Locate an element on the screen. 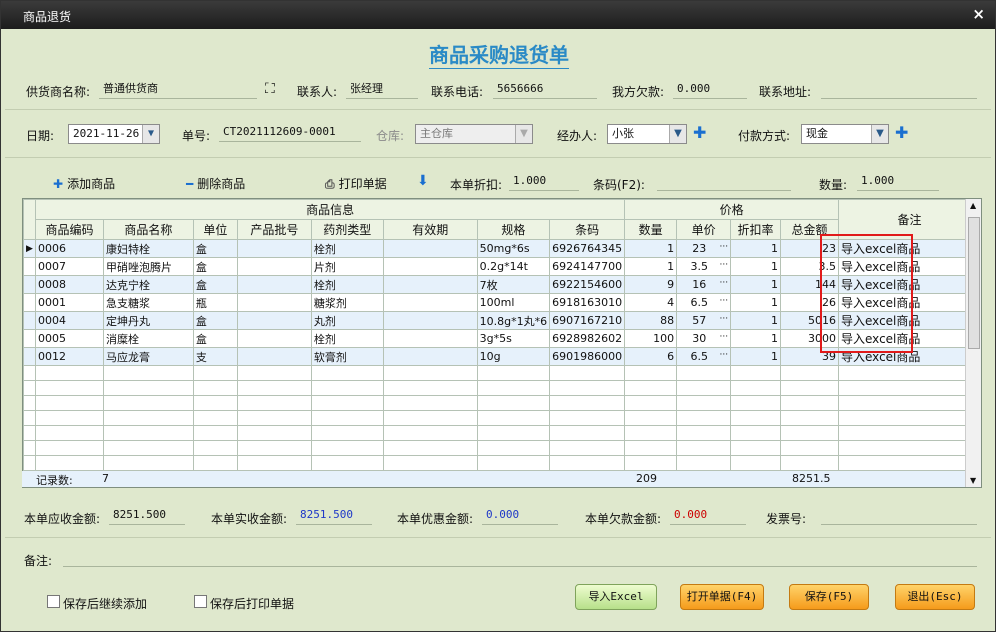  cell-qty: 4 is located at coordinates (651, 302).